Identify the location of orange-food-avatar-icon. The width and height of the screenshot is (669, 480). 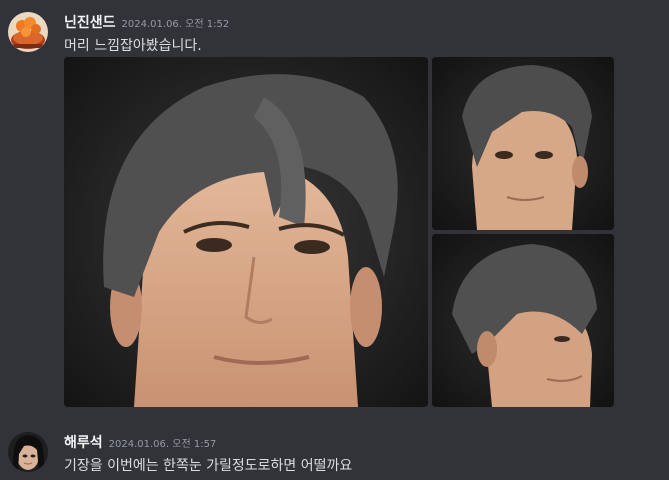
(28, 32).